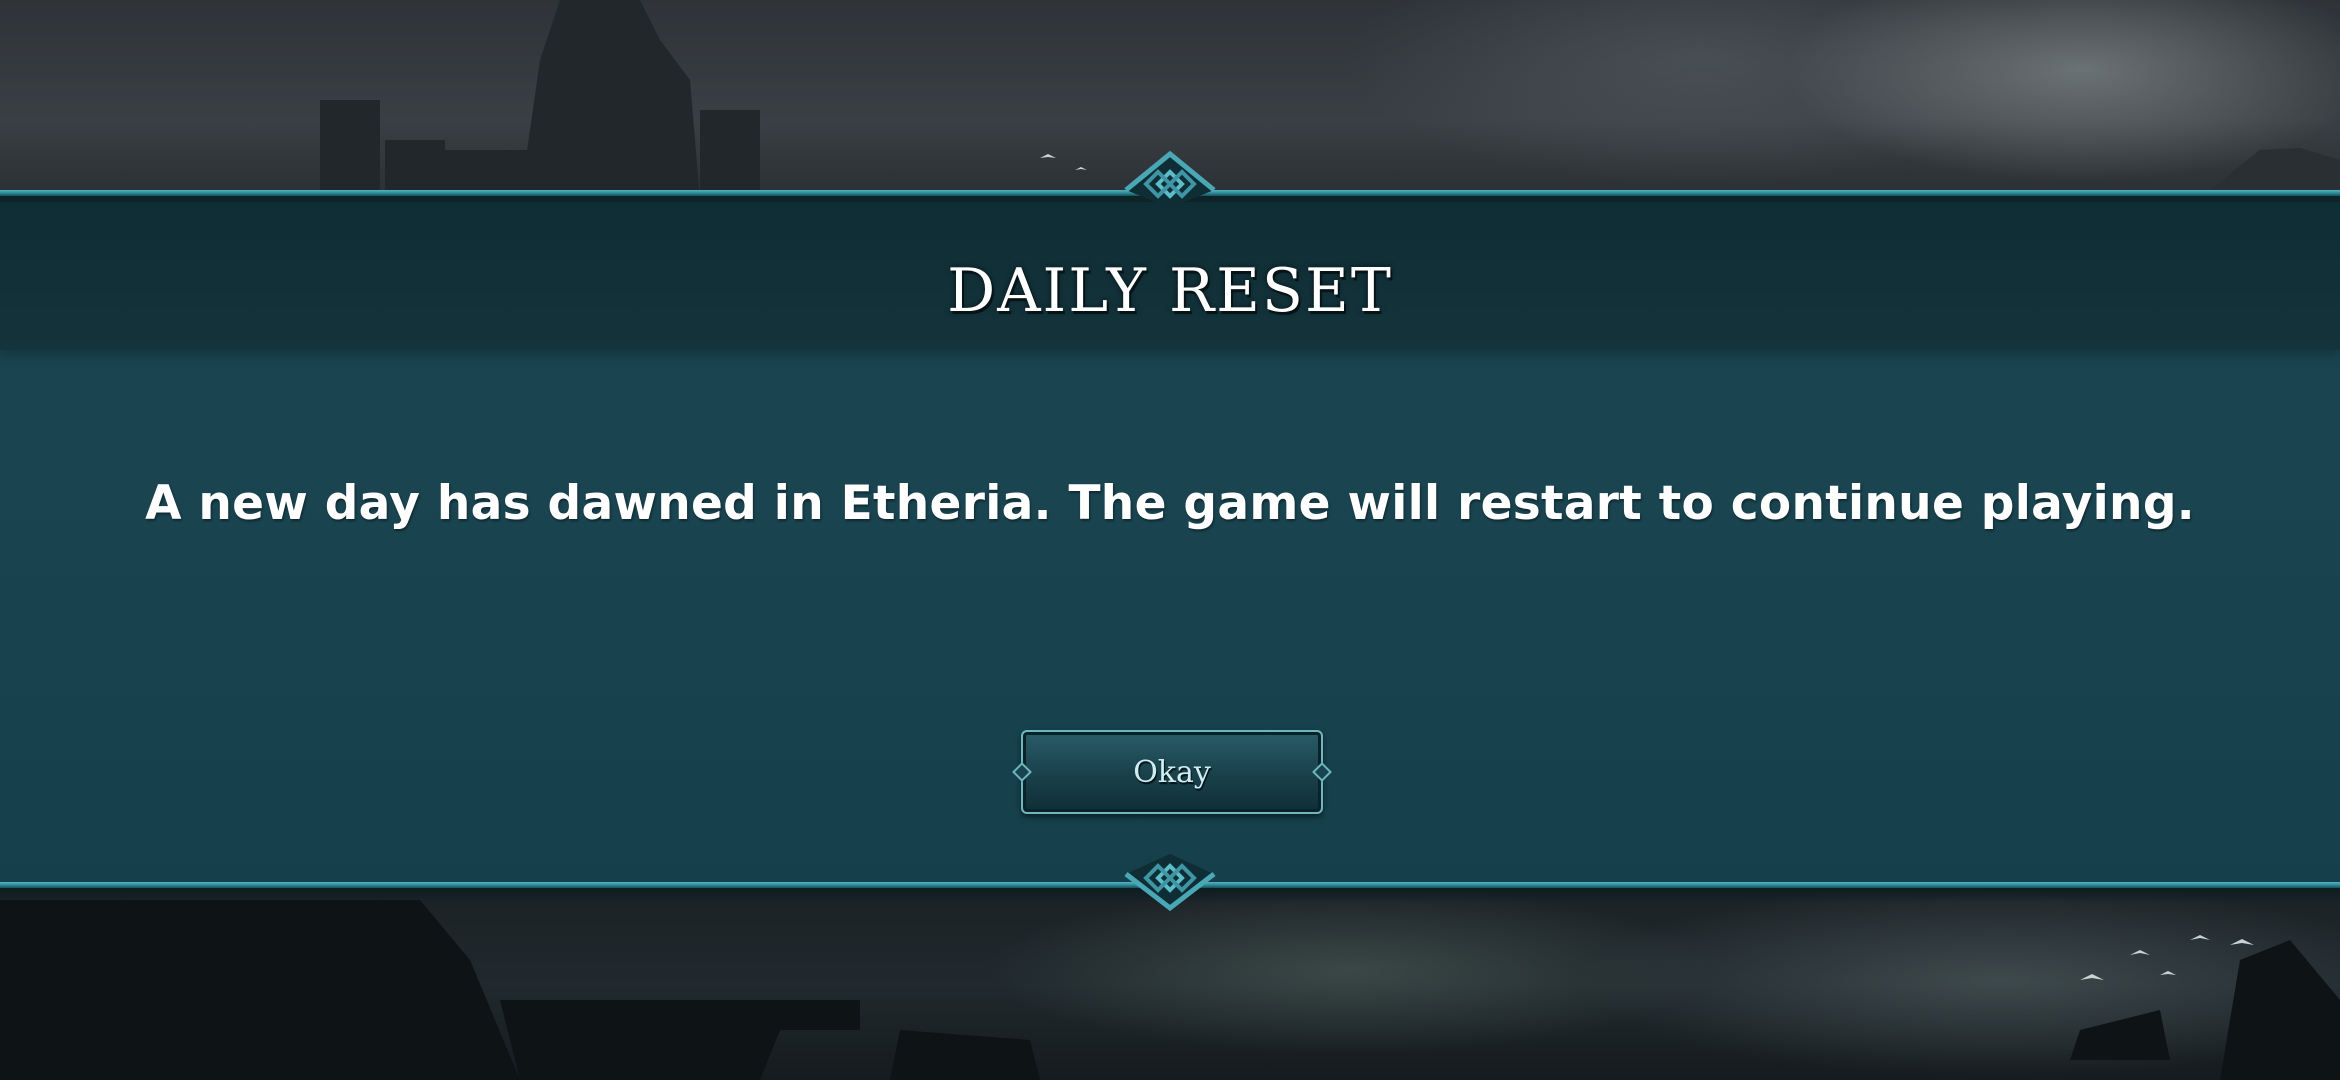 This screenshot has width=2340, height=1080. I want to click on castle-ruins, so click(540, 100).